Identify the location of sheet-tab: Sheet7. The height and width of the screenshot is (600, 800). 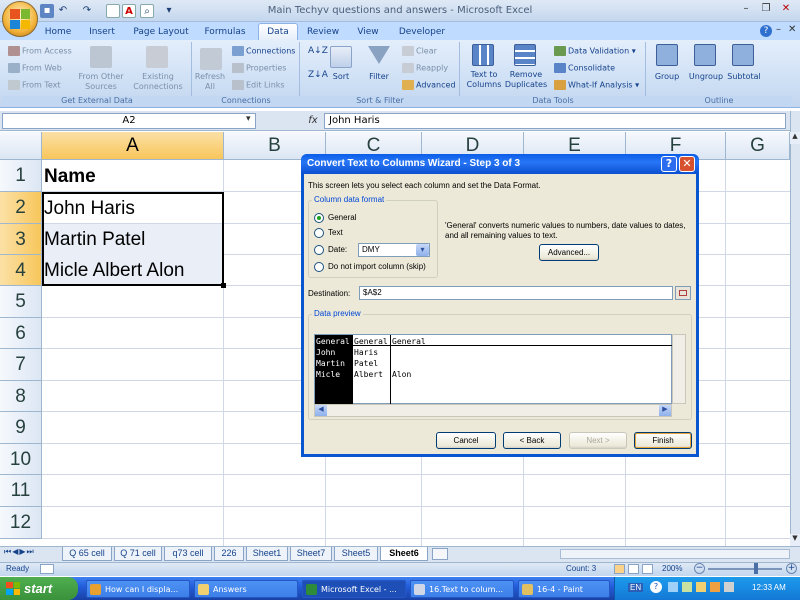
(311, 554).